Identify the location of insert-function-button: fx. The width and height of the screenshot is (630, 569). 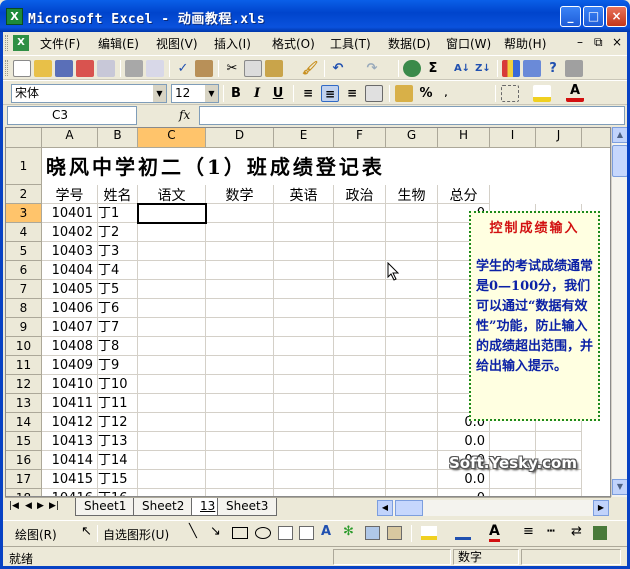
(184, 115).